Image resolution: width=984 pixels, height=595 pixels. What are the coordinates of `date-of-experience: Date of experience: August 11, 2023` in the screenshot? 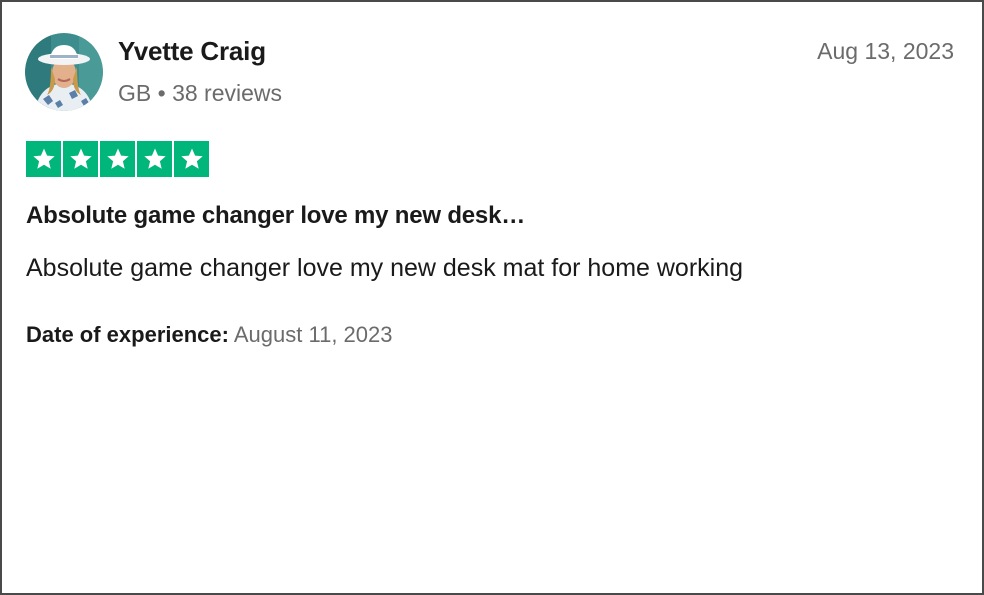 It's located at (209, 335).